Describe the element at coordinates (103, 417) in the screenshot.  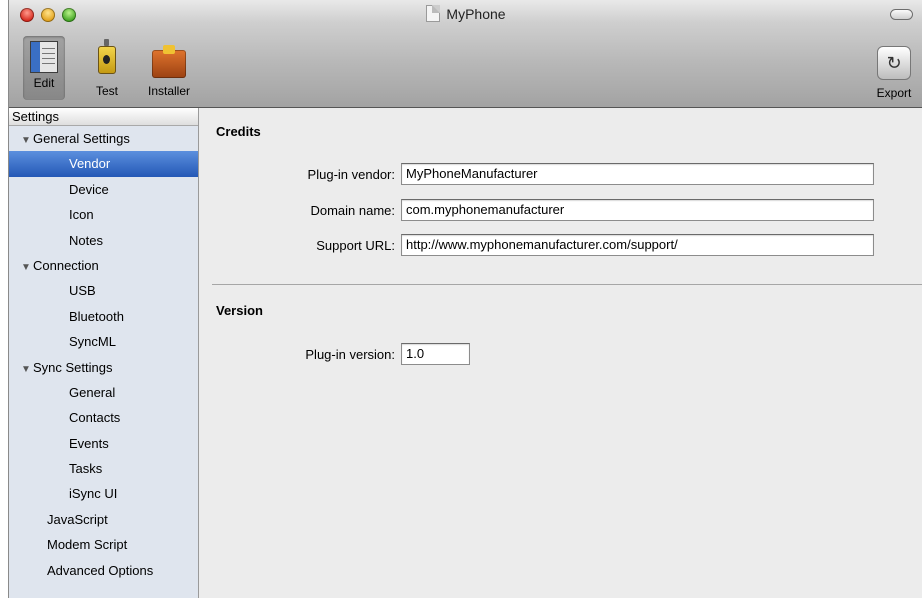
I see `sidebar-item-contacts: Contacts` at that location.